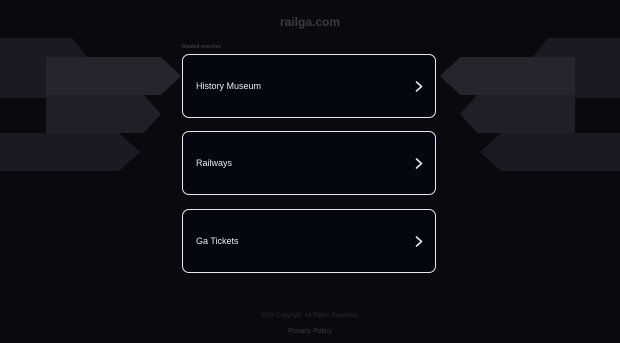 This screenshot has height=343, width=620. Describe the element at coordinates (310, 331) in the screenshot. I see `privacy-policy-link: Privacy Policy` at that location.